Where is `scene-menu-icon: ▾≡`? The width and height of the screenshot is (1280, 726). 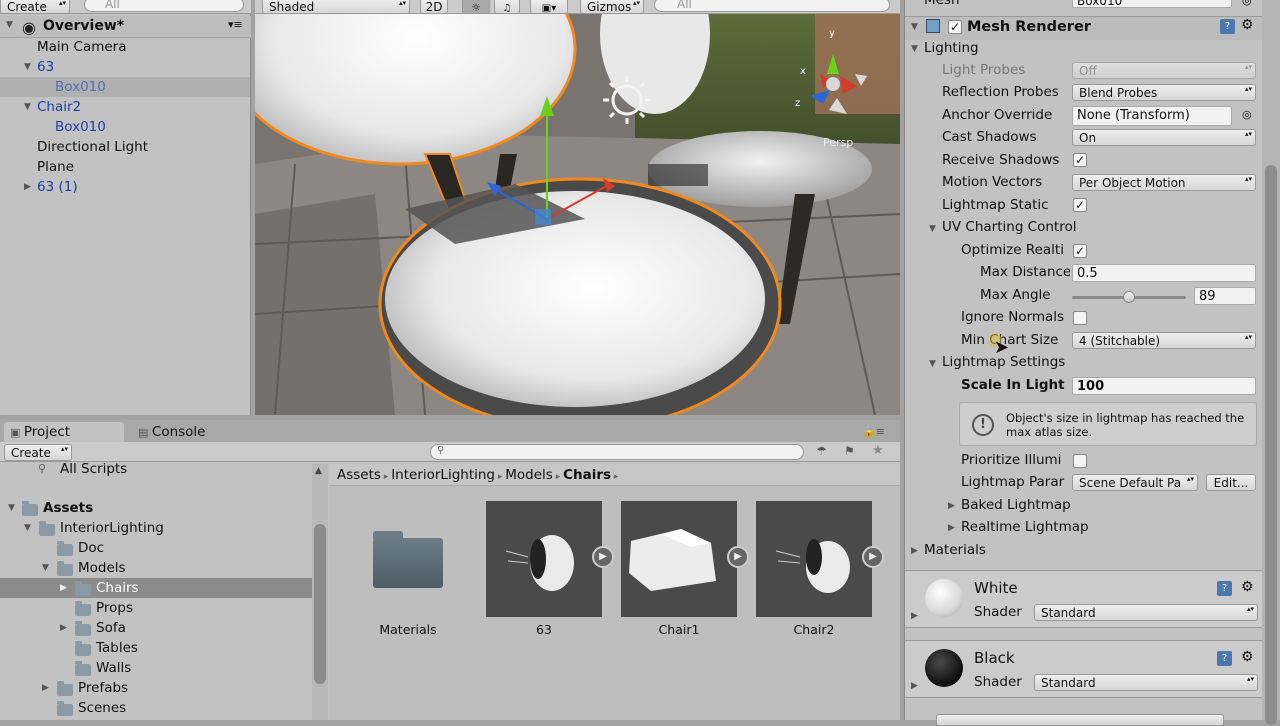
scene-menu-icon: ▾≡ is located at coordinates (235, 24).